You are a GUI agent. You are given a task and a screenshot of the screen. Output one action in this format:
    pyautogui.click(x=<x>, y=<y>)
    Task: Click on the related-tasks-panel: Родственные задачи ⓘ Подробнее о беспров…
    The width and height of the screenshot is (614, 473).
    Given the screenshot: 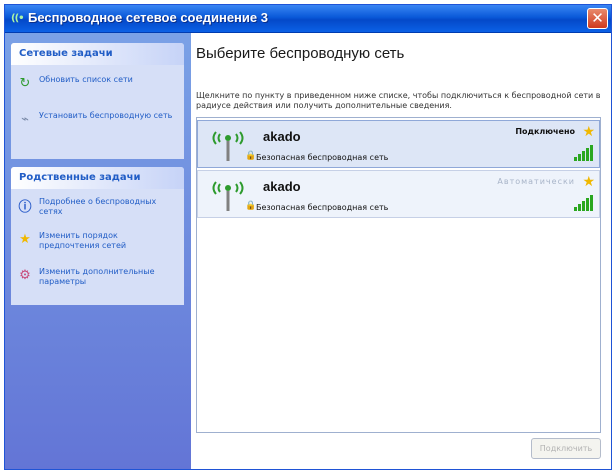 What is the action you would take?
    pyautogui.click(x=97, y=236)
    